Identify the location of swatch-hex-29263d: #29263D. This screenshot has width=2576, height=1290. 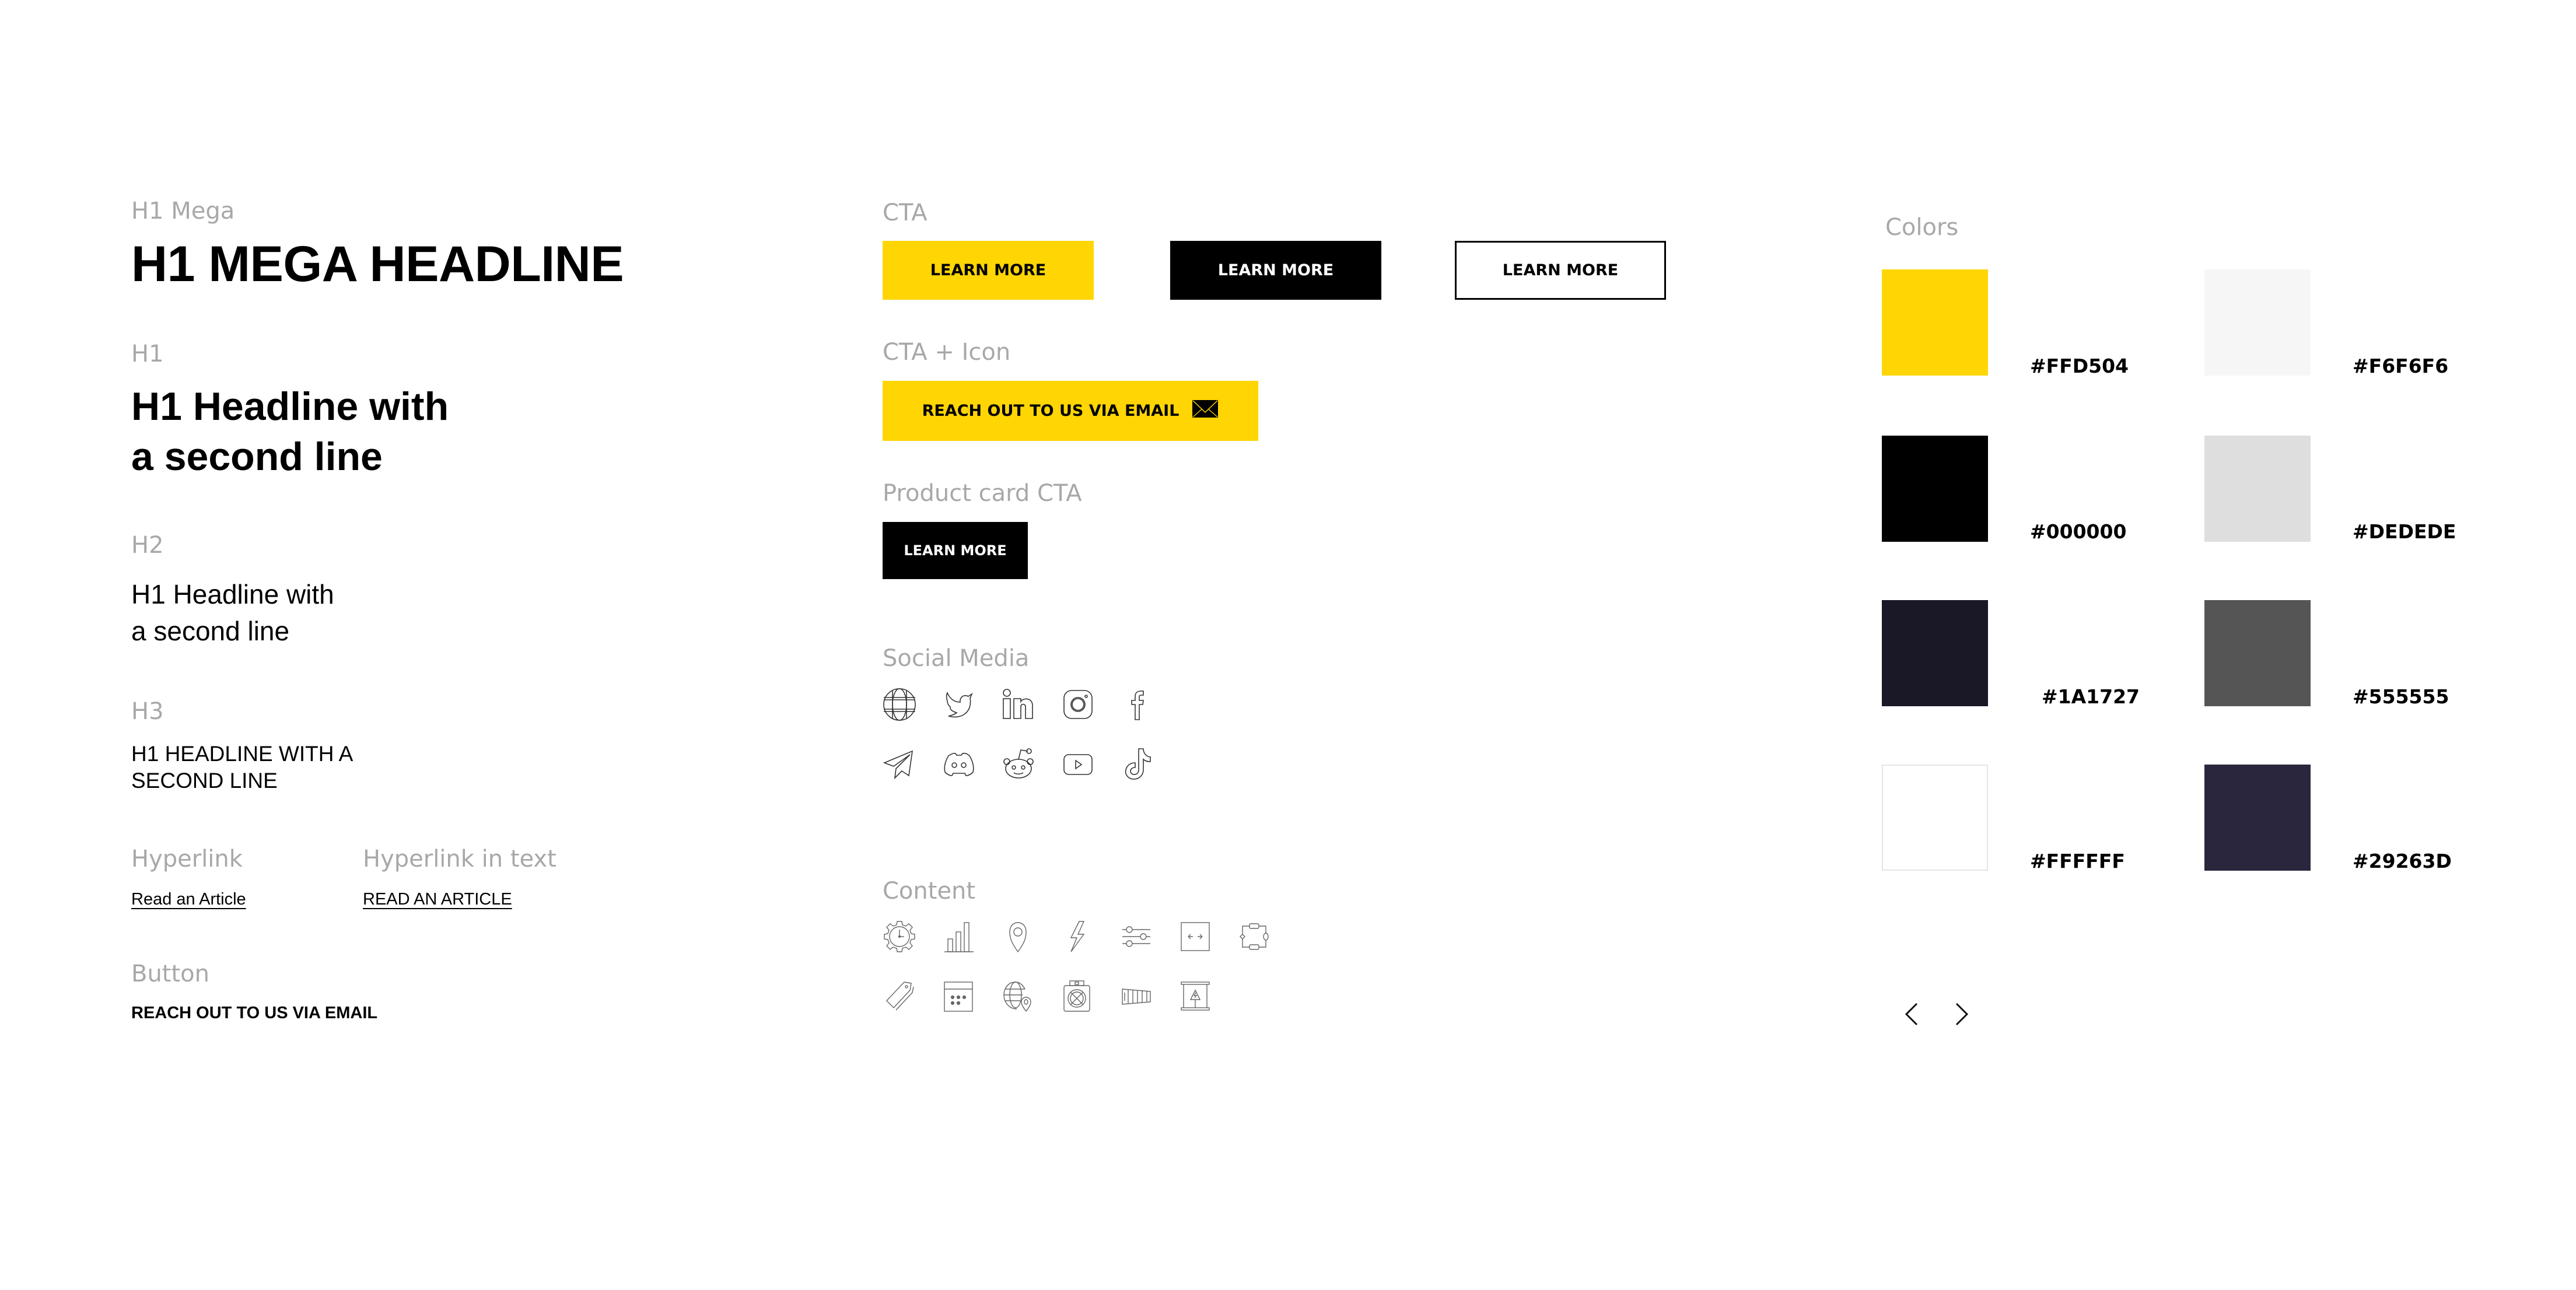
(2402, 861).